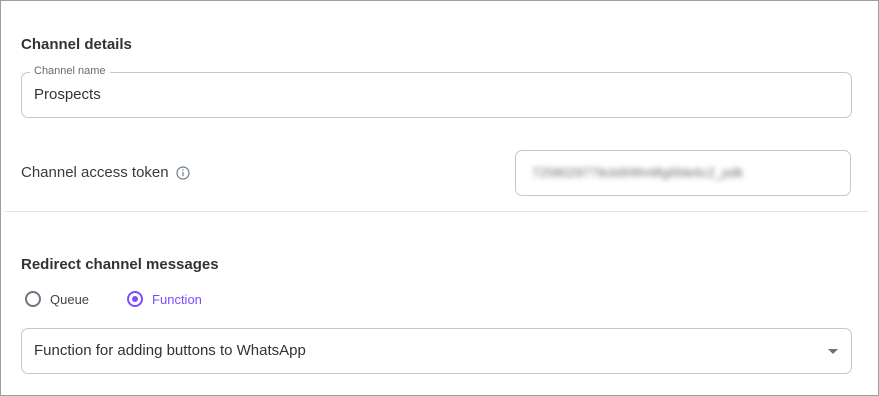  Describe the element at coordinates (638, 172) in the screenshot. I see `access-token-value: 7258029779cb6f4fm9fg6fde6c2_pdk` at that location.